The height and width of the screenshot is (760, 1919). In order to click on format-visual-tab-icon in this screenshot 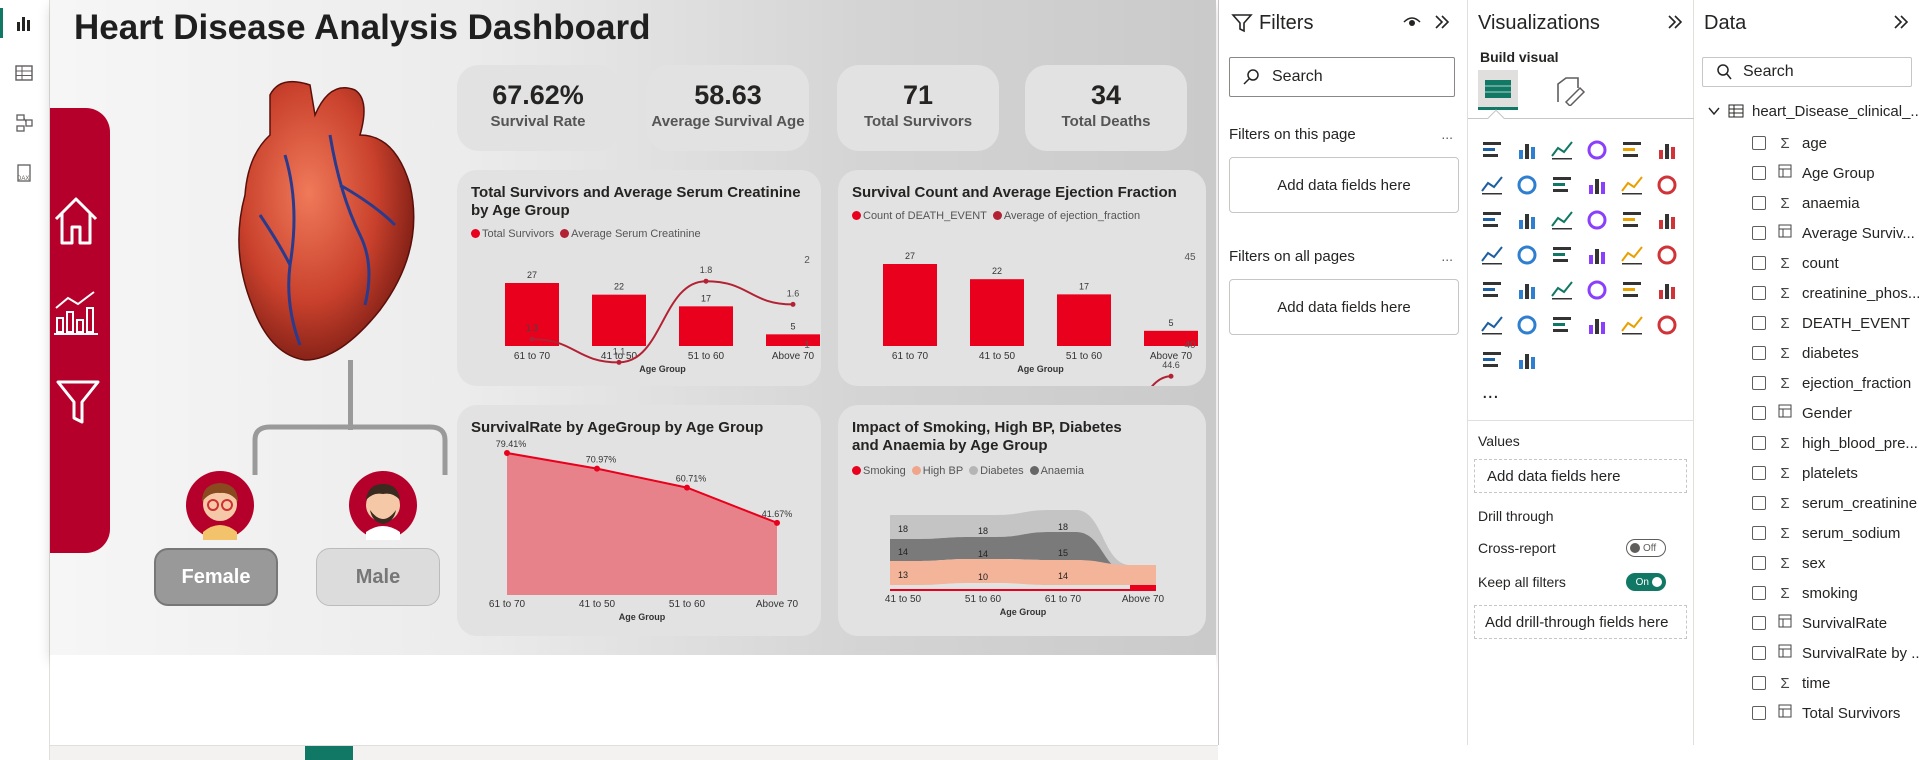, I will do `click(1570, 92)`.